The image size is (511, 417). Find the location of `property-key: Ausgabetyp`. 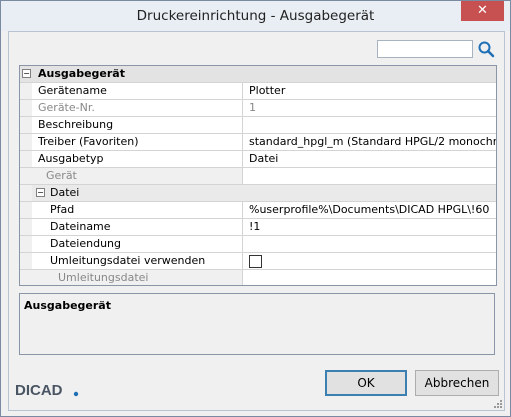

property-key: Ausgabetyp is located at coordinates (71, 158).